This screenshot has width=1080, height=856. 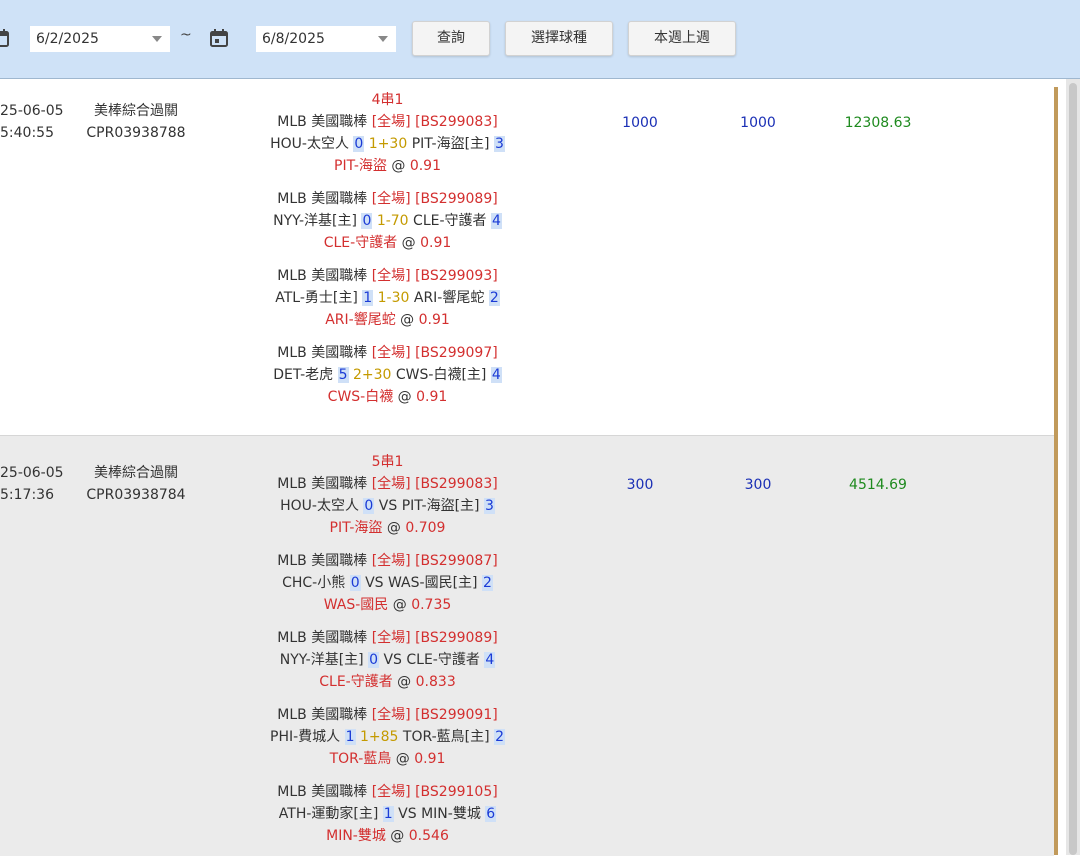 What do you see at coordinates (35, 484) in the screenshot?
I see `bet-datetime: 25-06-05 5:17:36` at bounding box center [35, 484].